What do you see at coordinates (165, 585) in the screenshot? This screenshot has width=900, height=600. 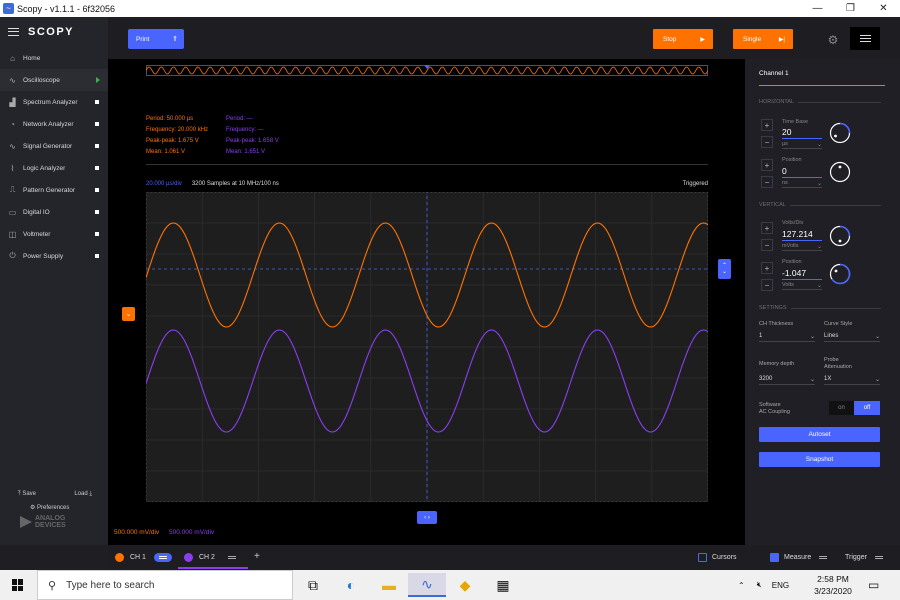 I see `taskbar-search-box: ⚲ Type here to search` at bounding box center [165, 585].